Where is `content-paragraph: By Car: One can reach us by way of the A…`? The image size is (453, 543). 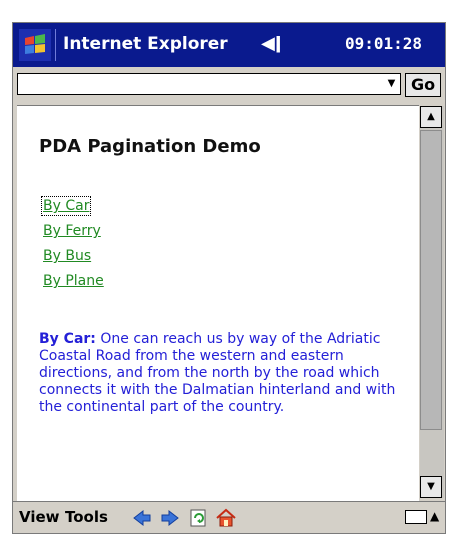
content-paragraph: By Car: One can reach us by way of the A… is located at coordinates (219, 373).